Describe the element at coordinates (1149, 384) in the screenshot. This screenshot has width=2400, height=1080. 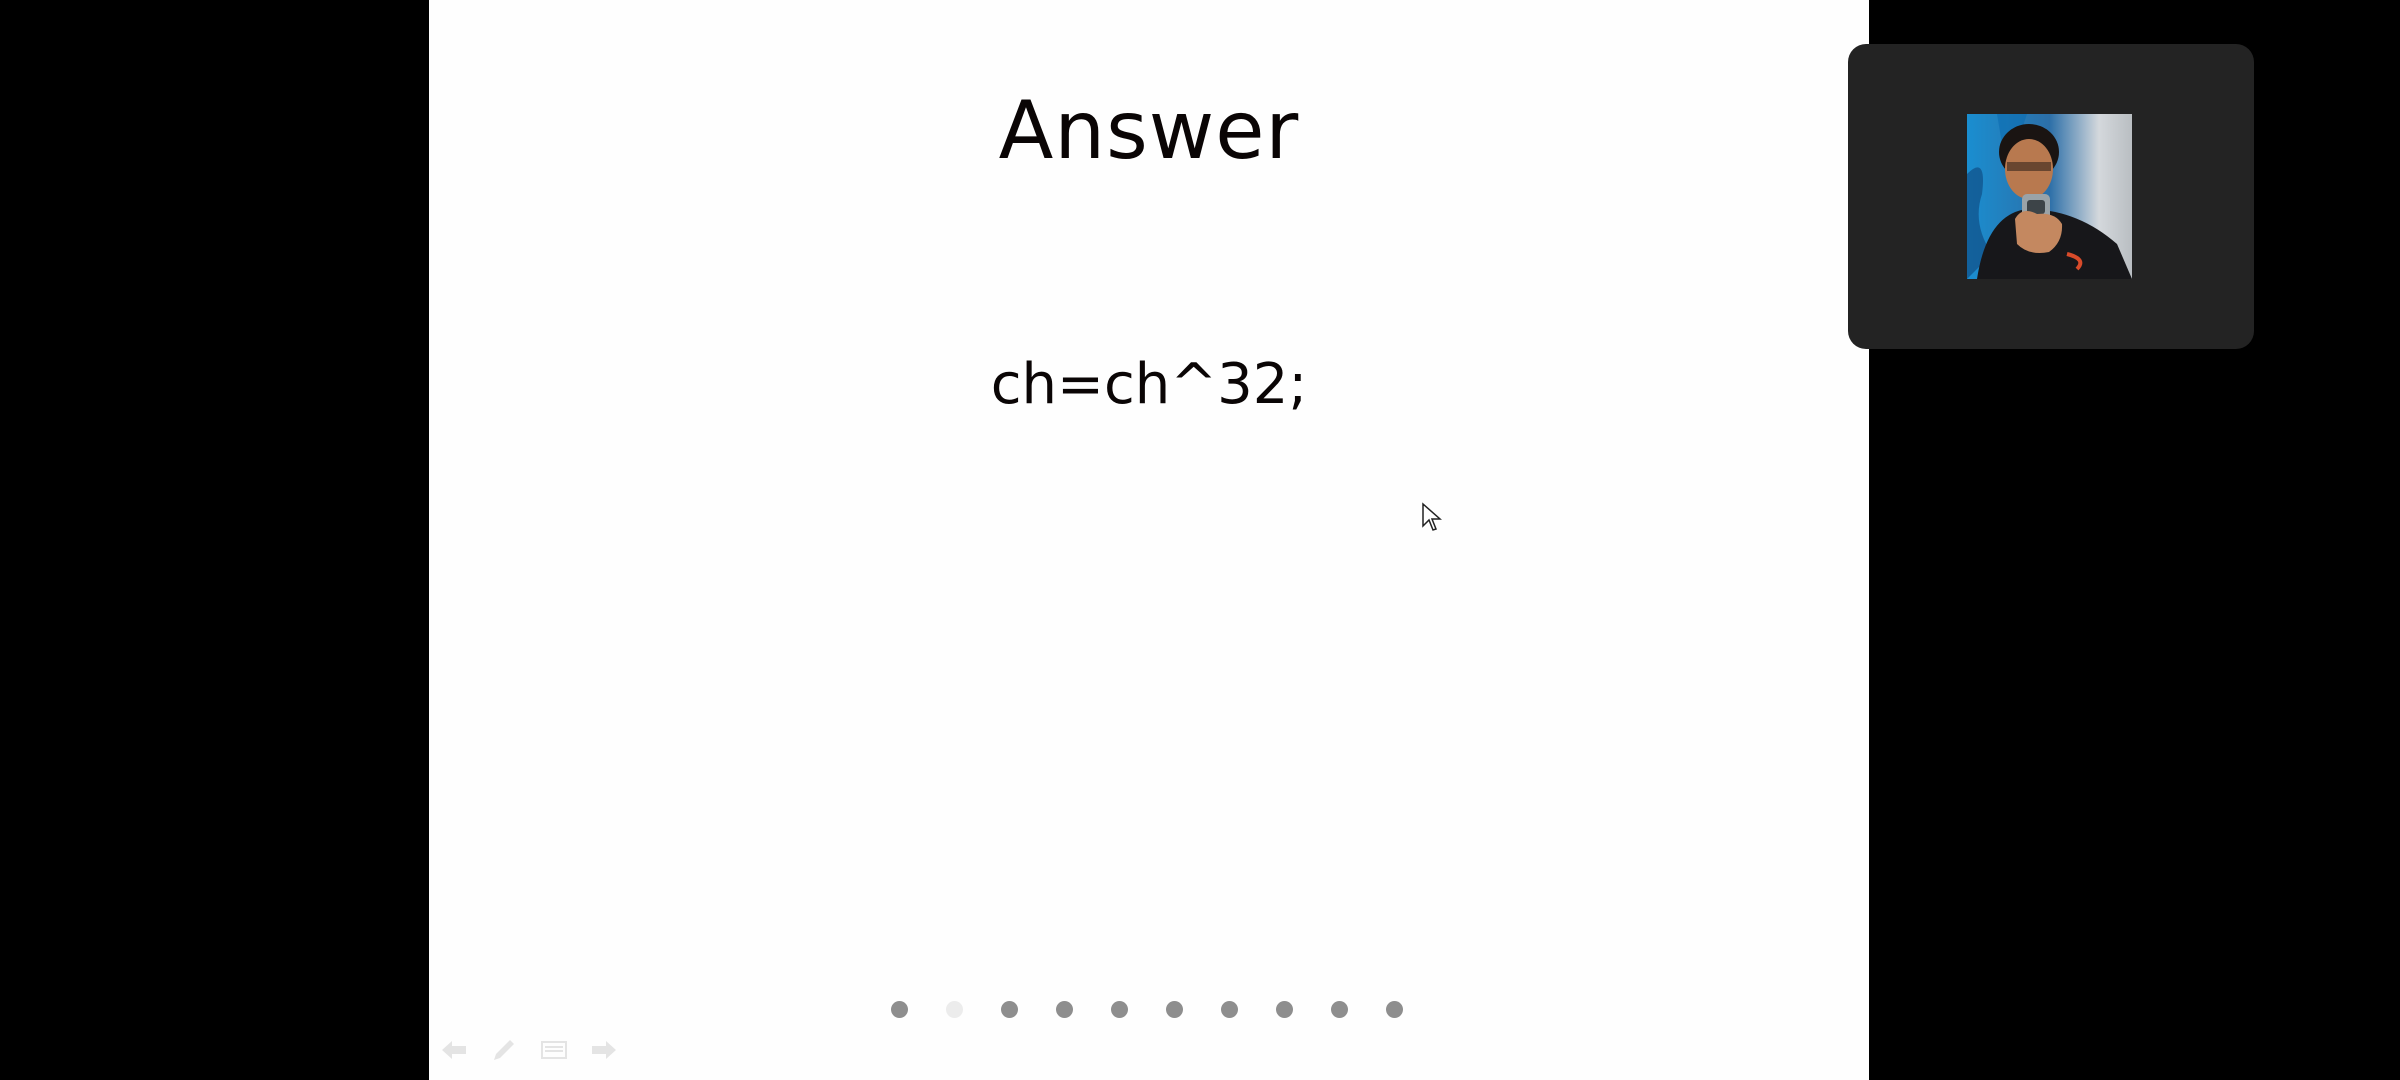
I see `slide-code-text: ch=ch^32;` at that location.